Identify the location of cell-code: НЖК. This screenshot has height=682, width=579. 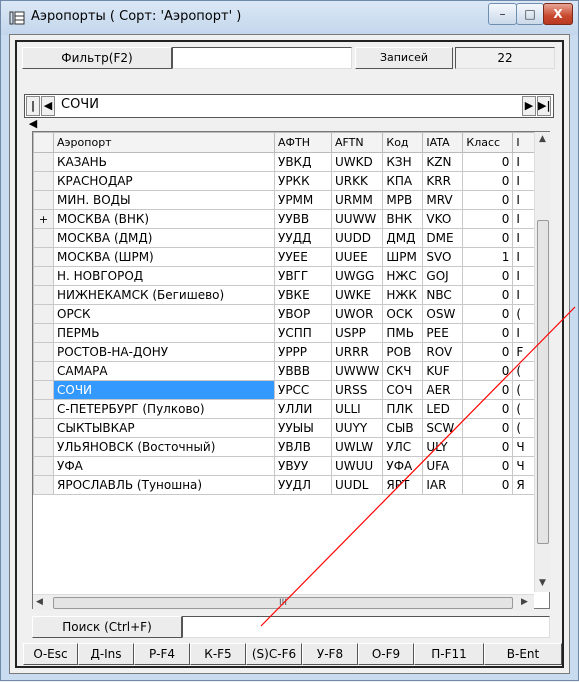
(403, 295).